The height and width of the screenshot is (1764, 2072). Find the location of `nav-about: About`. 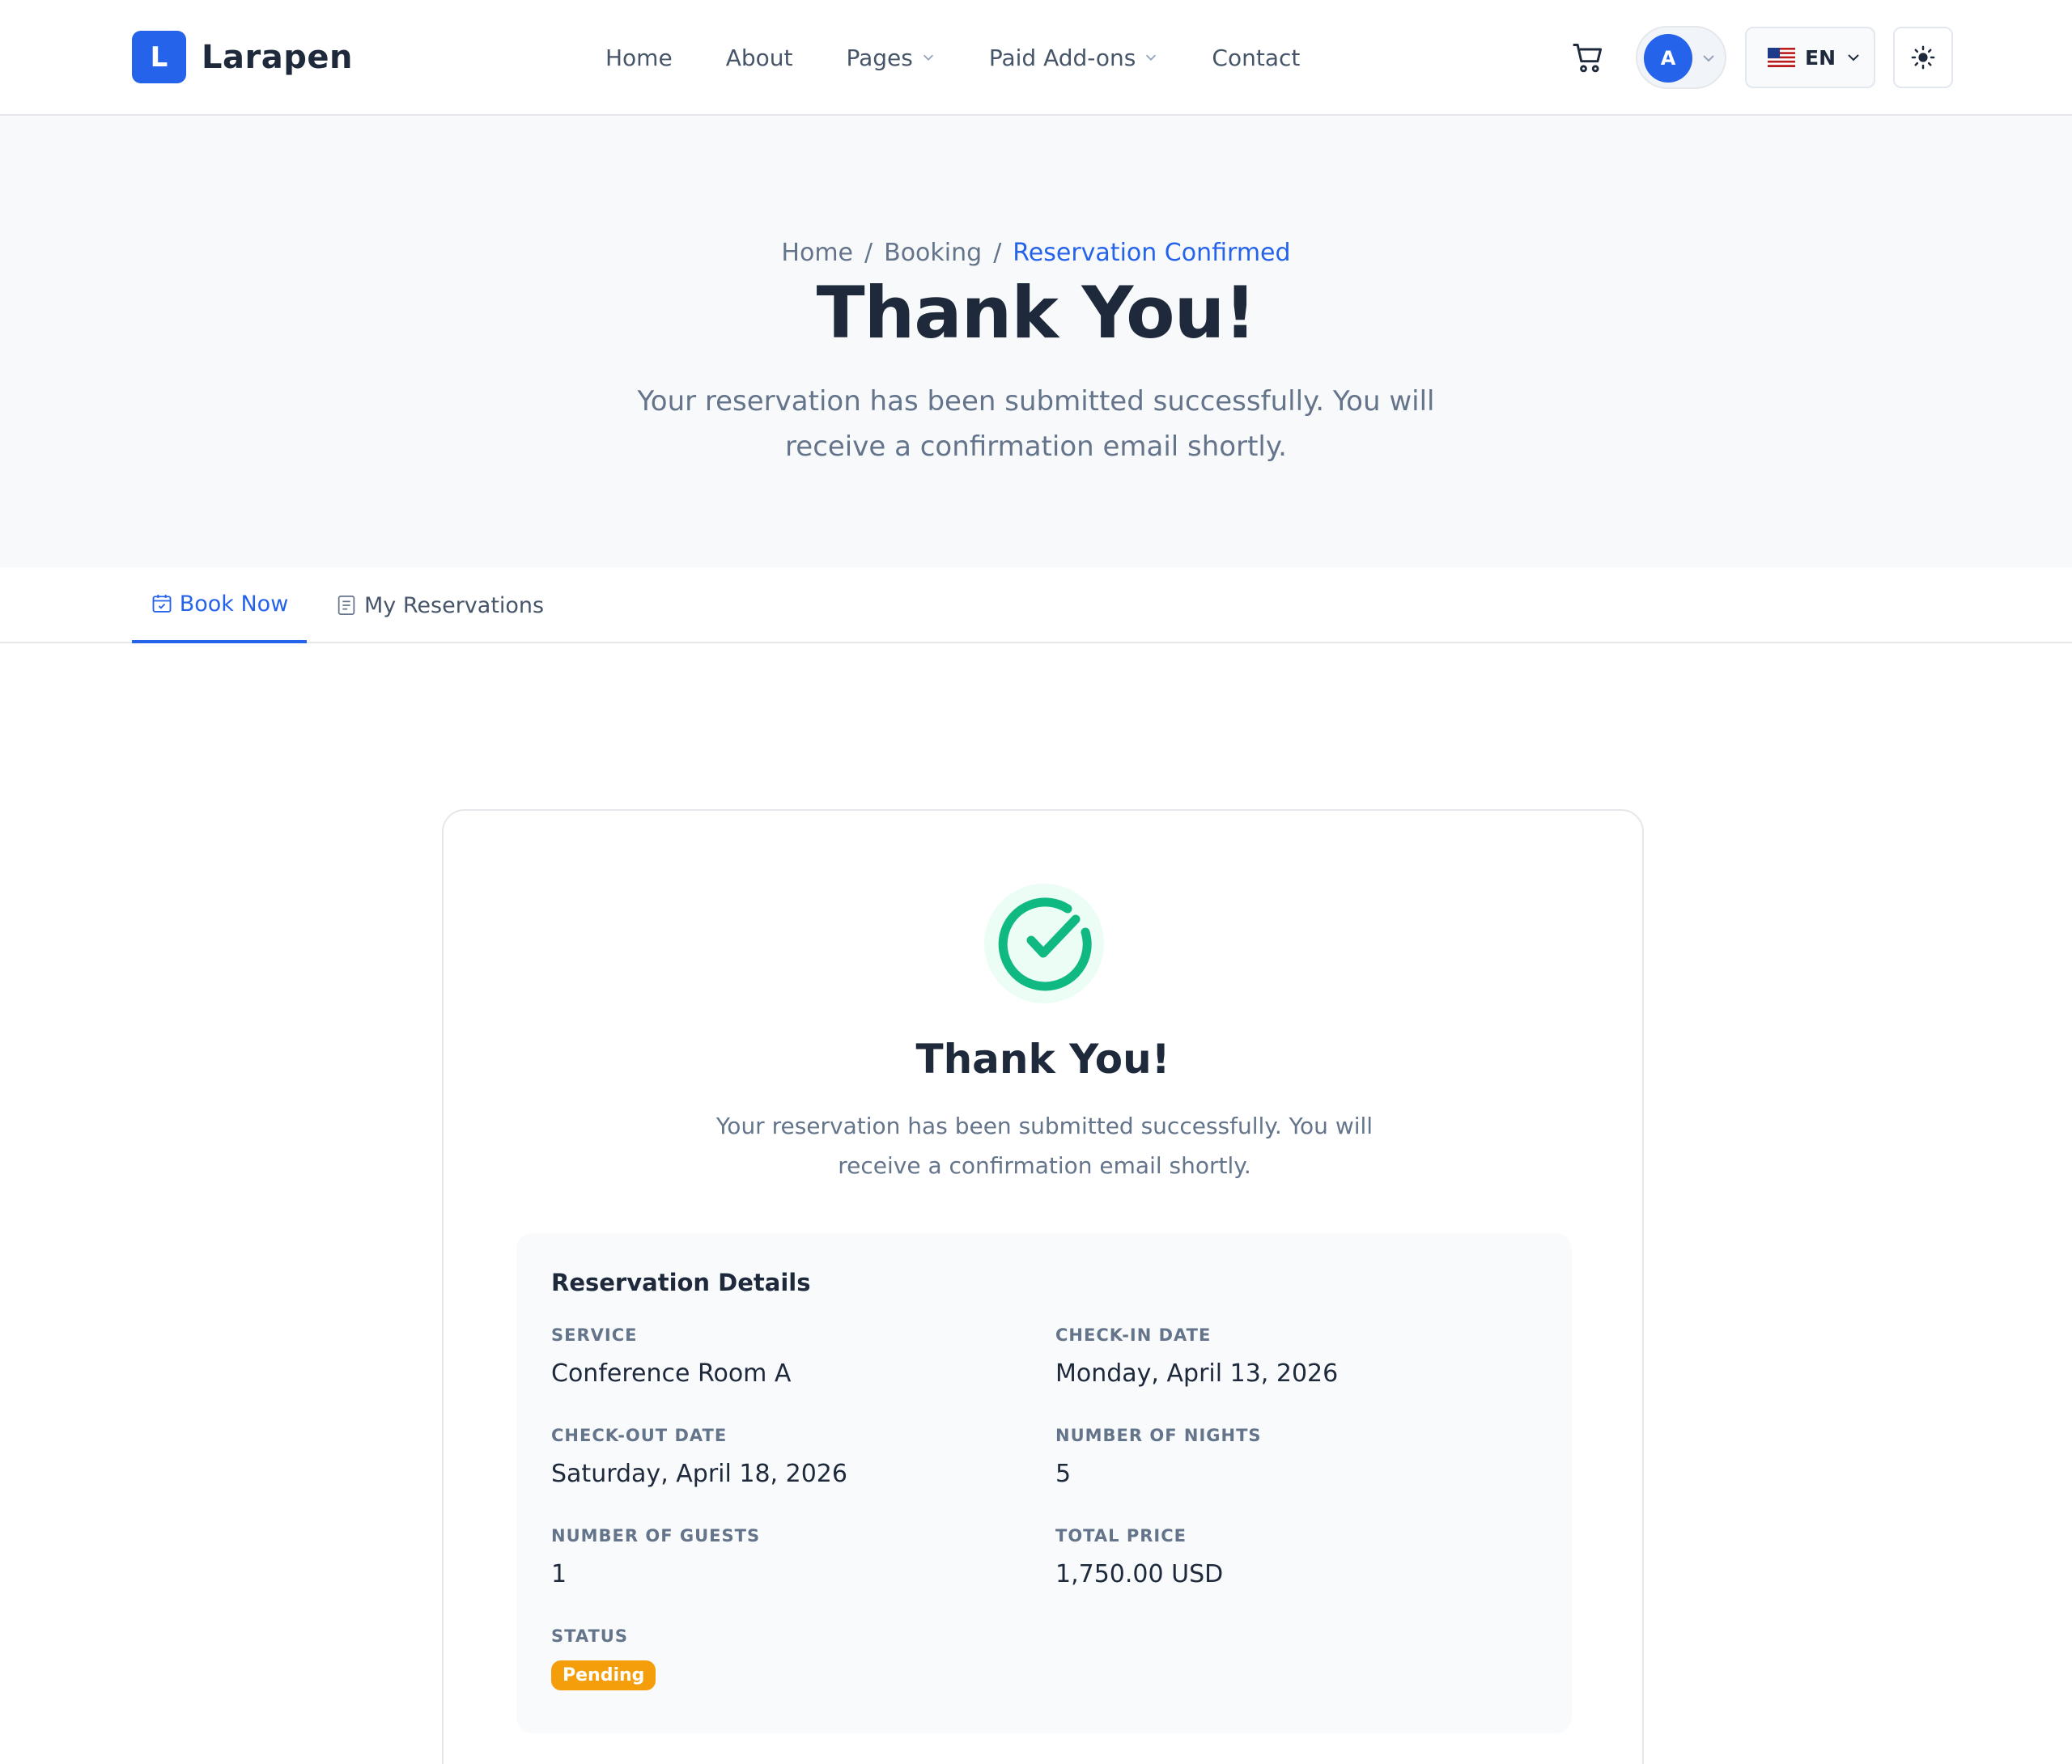

nav-about: About is located at coordinates (759, 58).